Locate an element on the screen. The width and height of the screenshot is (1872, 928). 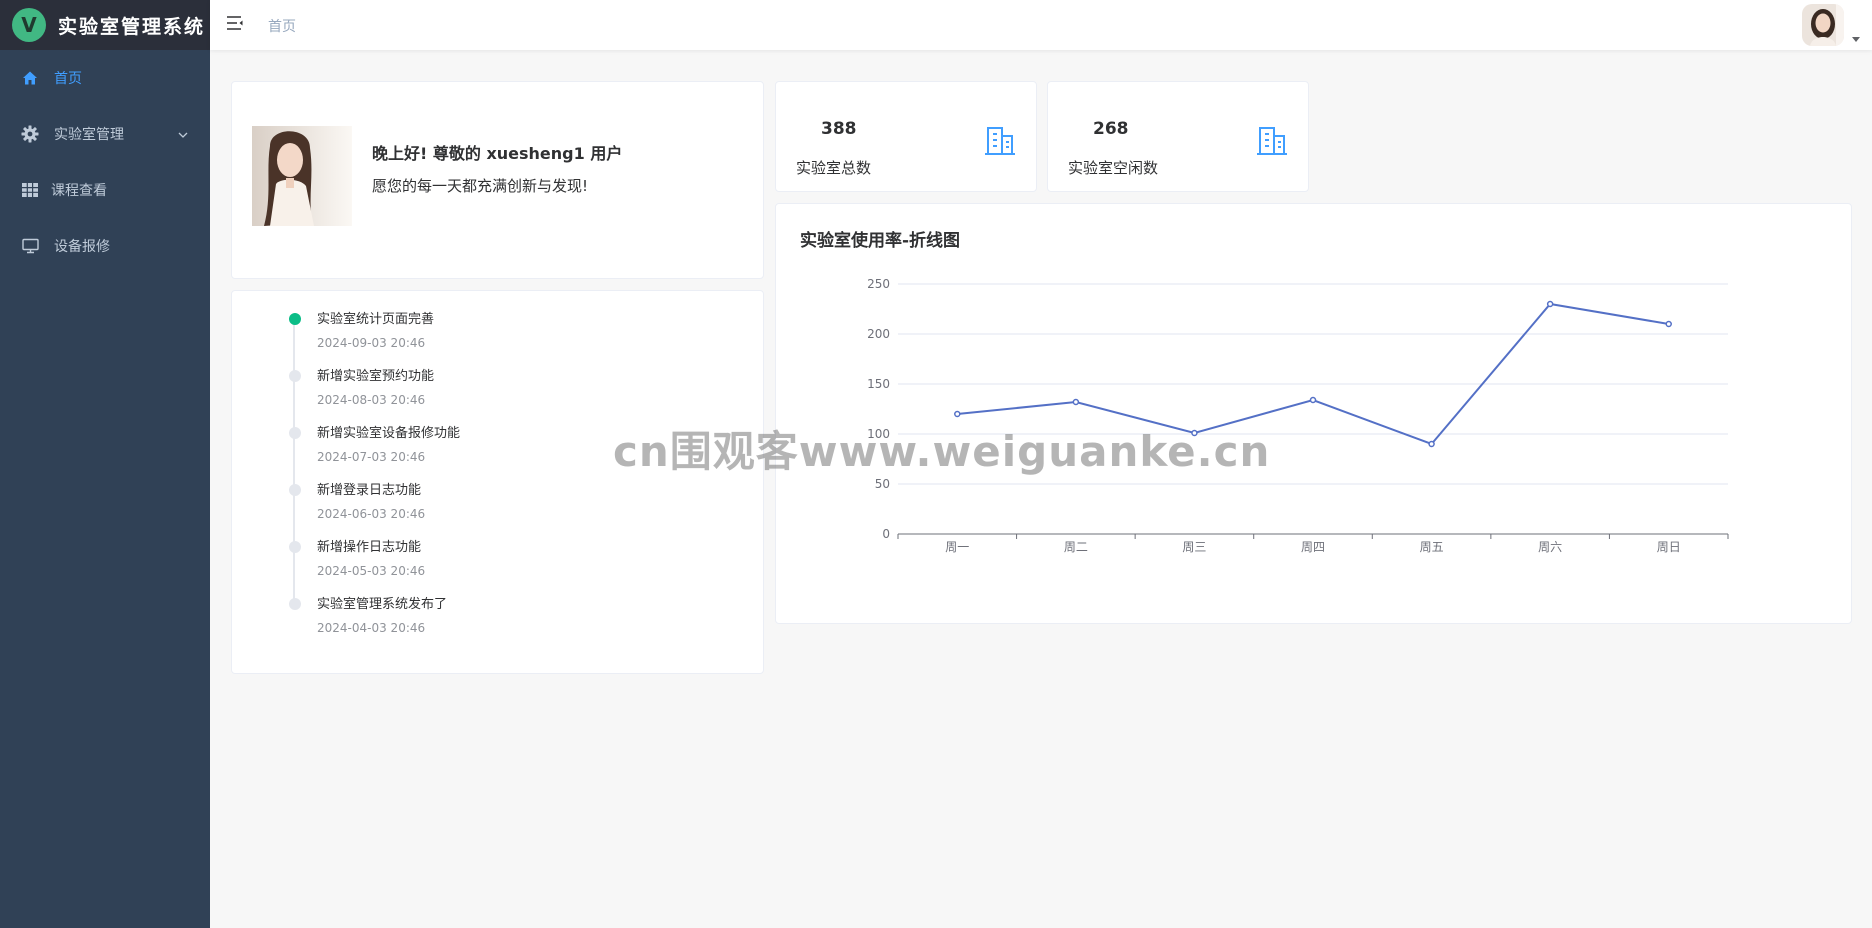
timeline-item: 新增实验室预约功能 2024-08-03 20:46 is located at coordinates (374, 398).